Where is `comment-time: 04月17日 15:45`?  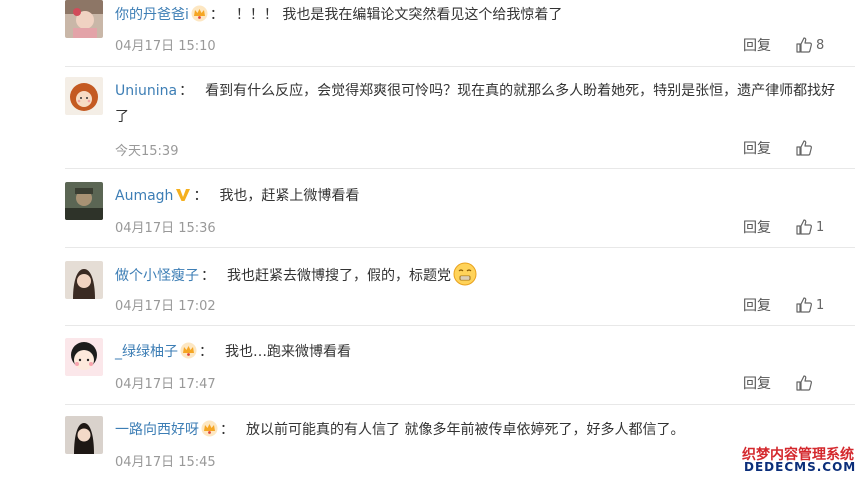 comment-time: 04月17日 15:45 is located at coordinates (165, 462).